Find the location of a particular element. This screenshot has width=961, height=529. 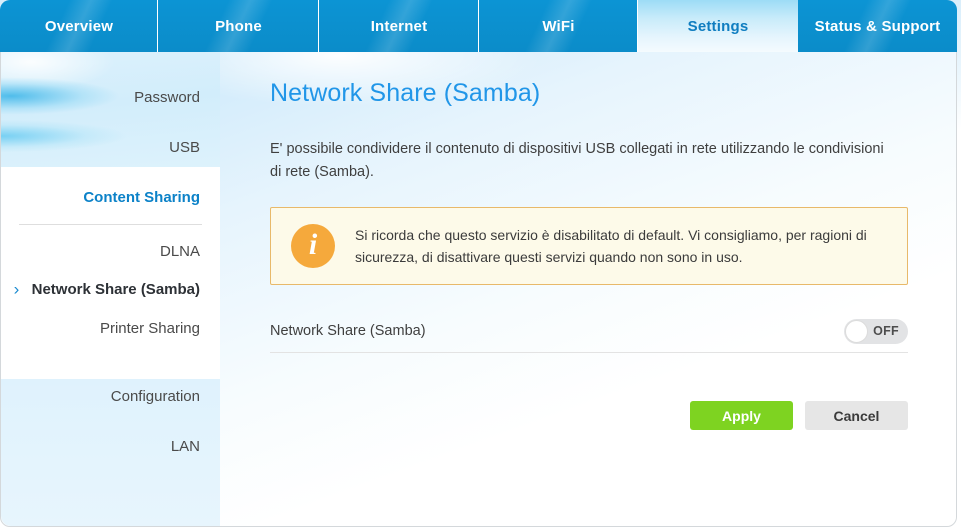

samba-toggle-label: Network Share (Samba) is located at coordinates (348, 331).